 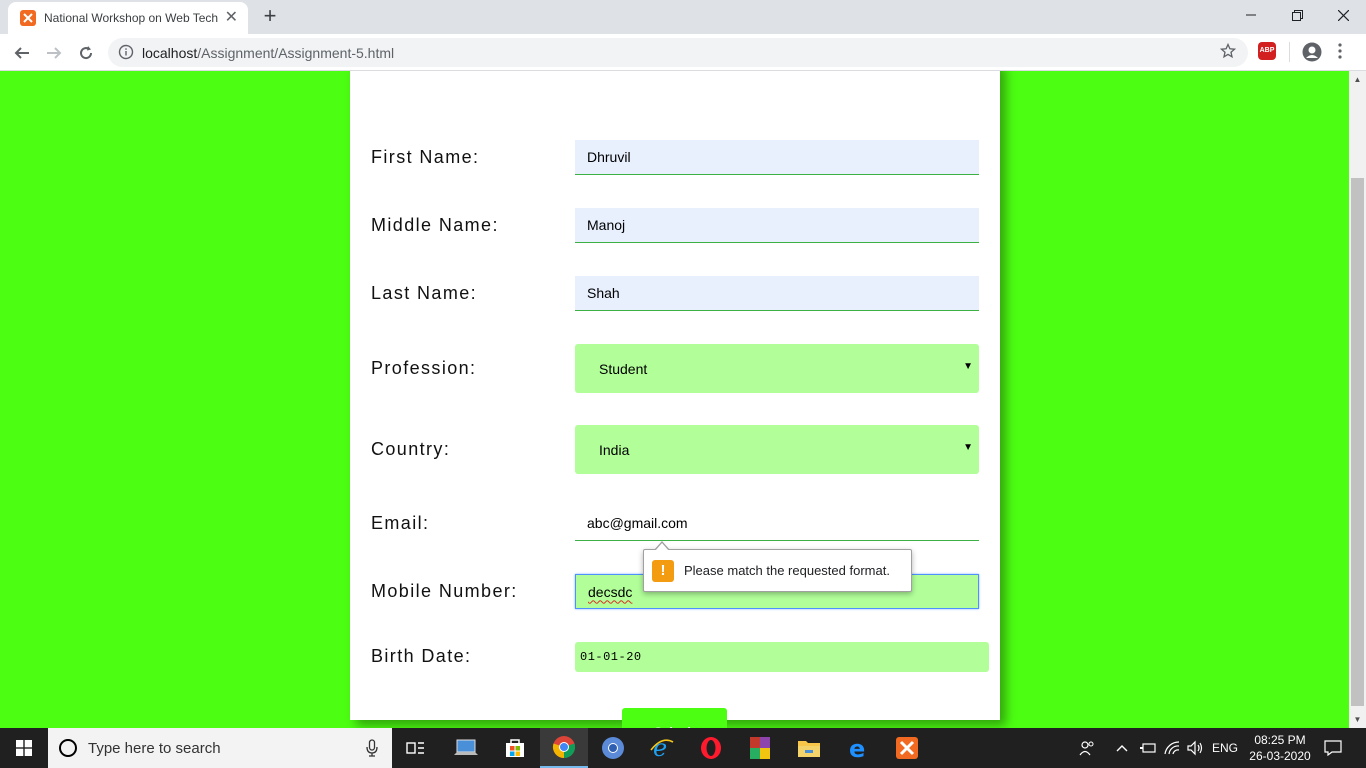 I want to click on microphone-icon, so click(x=372, y=750).